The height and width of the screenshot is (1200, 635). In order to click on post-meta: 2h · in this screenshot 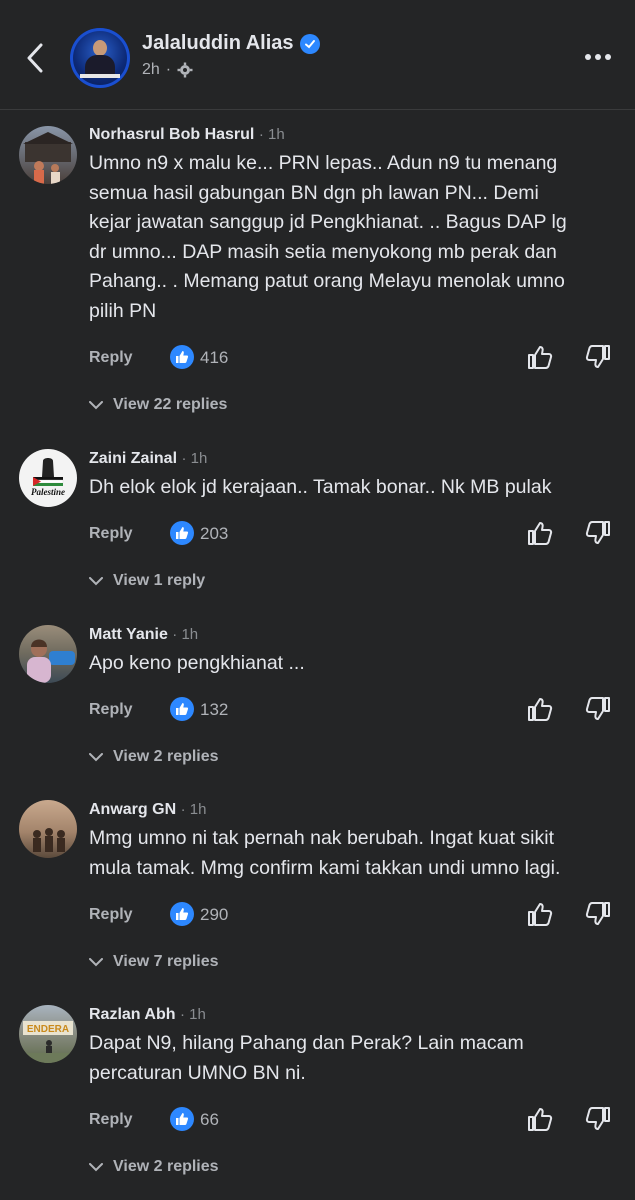, I will do `click(167, 70)`.